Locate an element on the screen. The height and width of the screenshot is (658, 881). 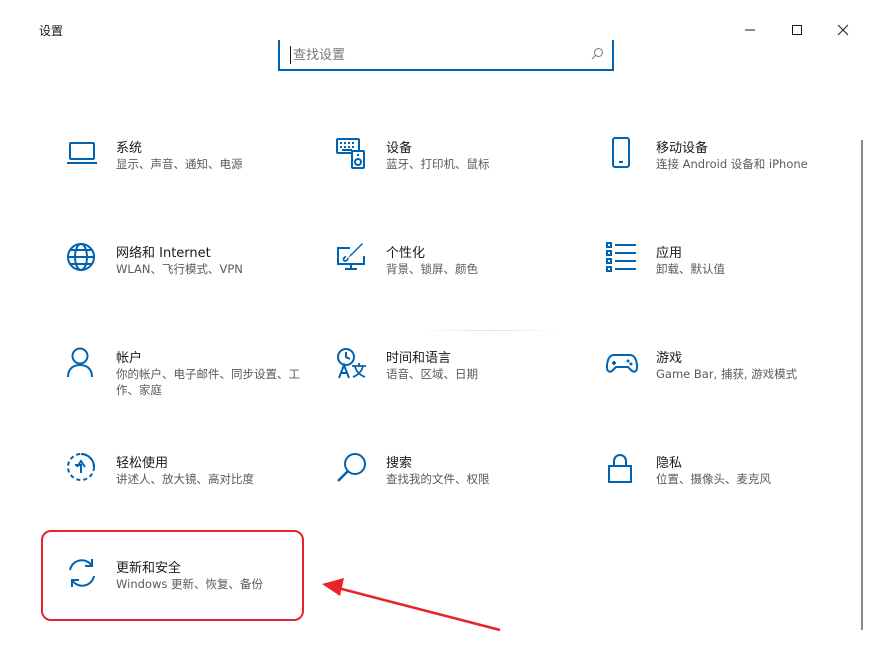
globe-icon is located at coordinates (82, 258).